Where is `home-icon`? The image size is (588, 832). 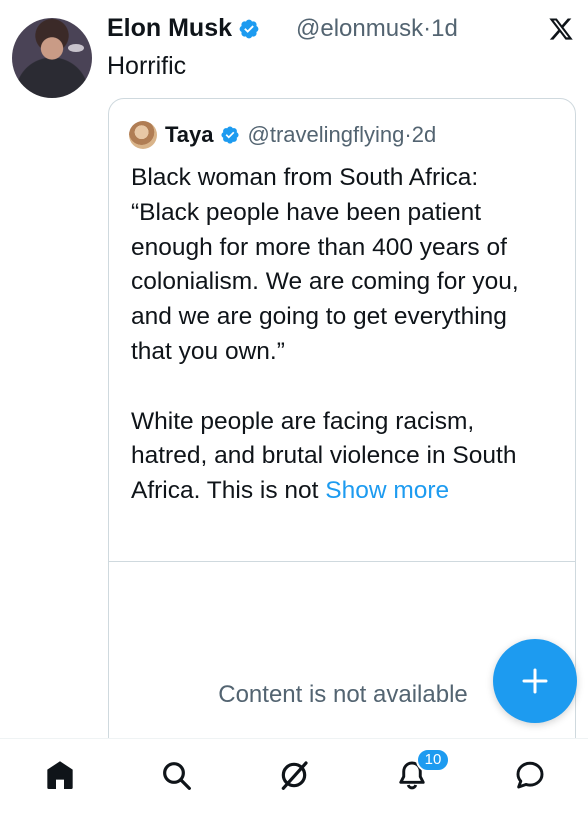
home-icon is located at coordinates (60, 775).